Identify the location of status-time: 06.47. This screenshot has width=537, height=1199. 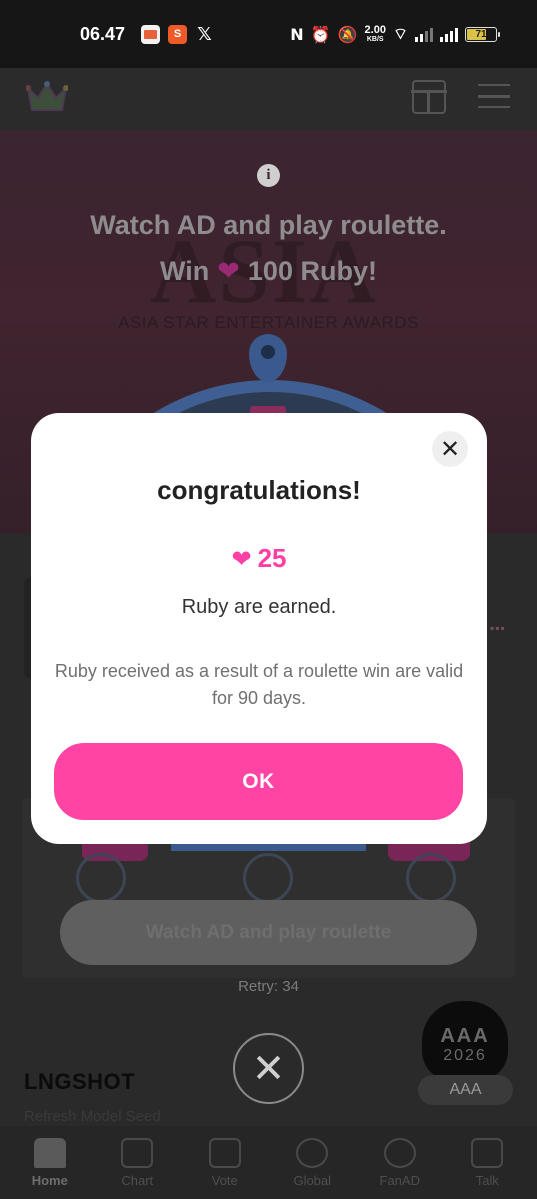
(103, 33).